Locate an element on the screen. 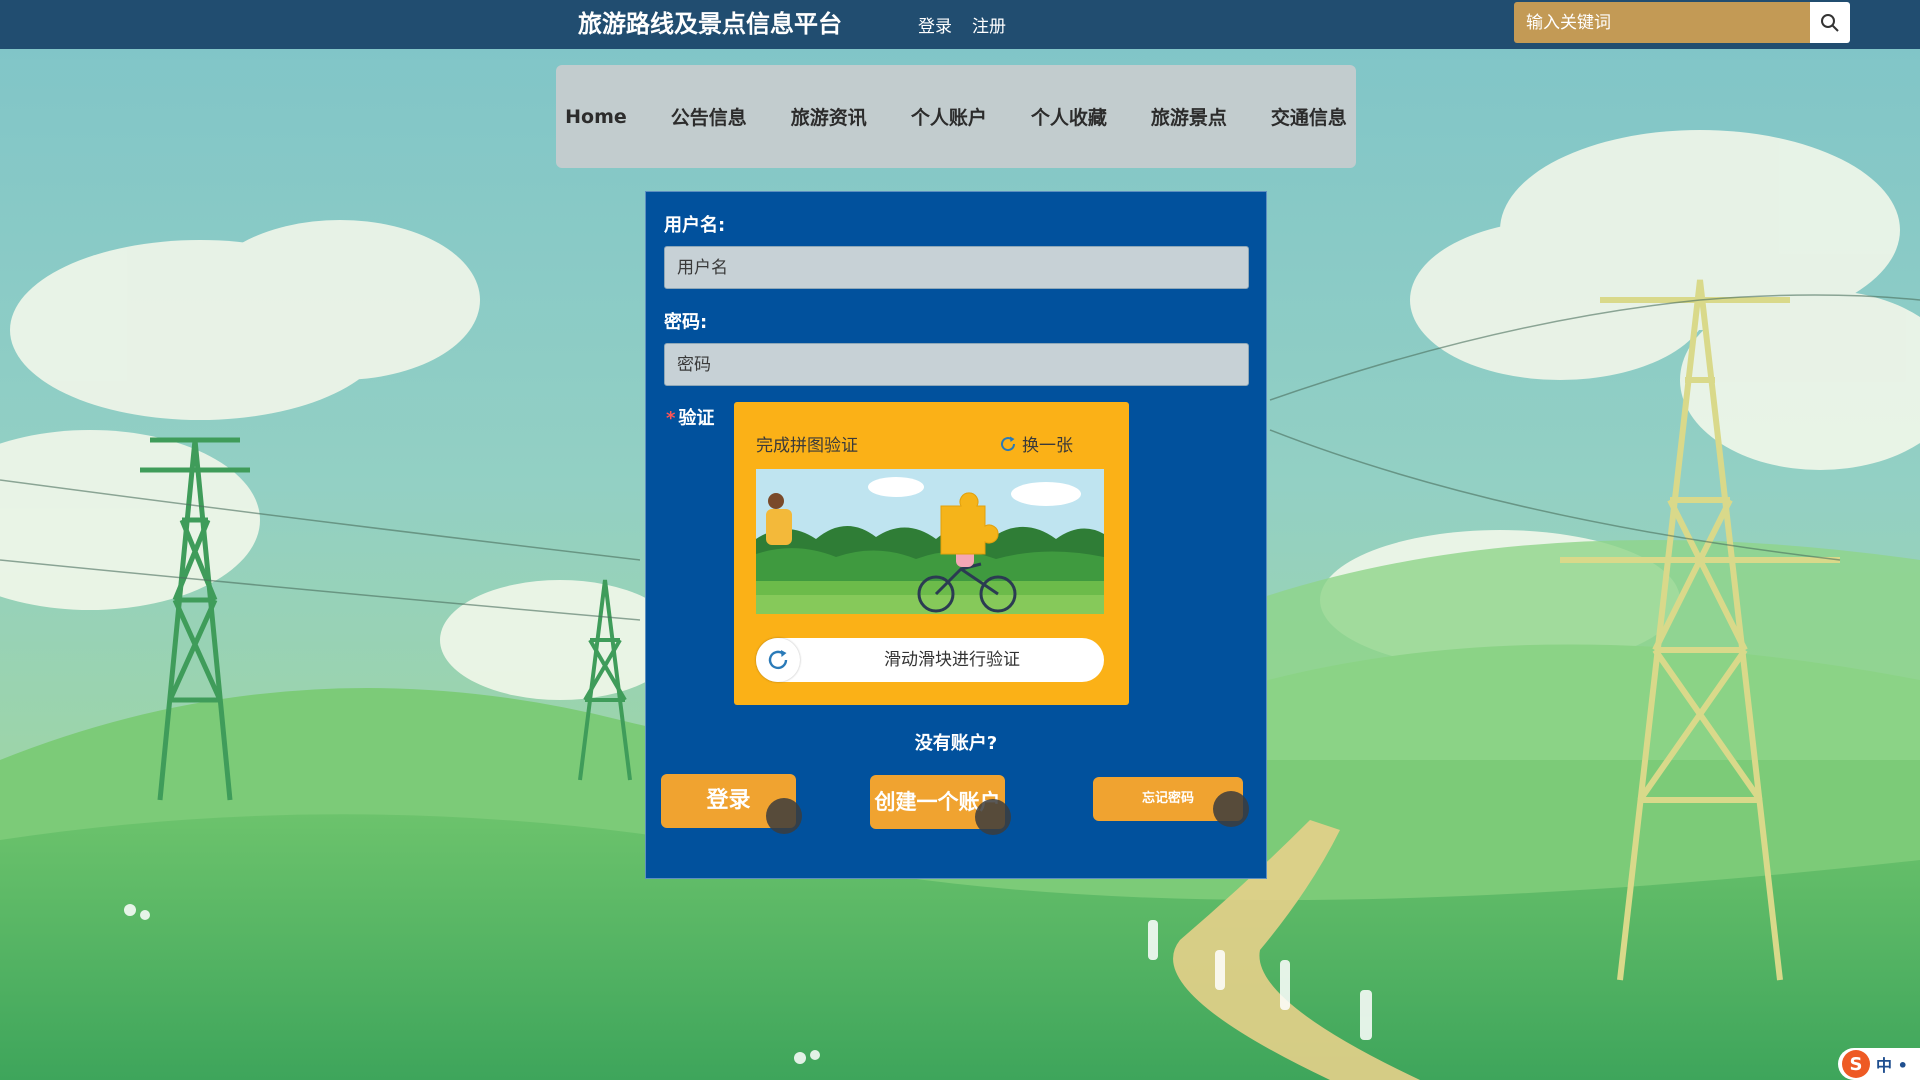 The height and width of the screenshot is (1080, 1920). nav-travel-news: 旅游资讯 is located at coordinates (829, 116).